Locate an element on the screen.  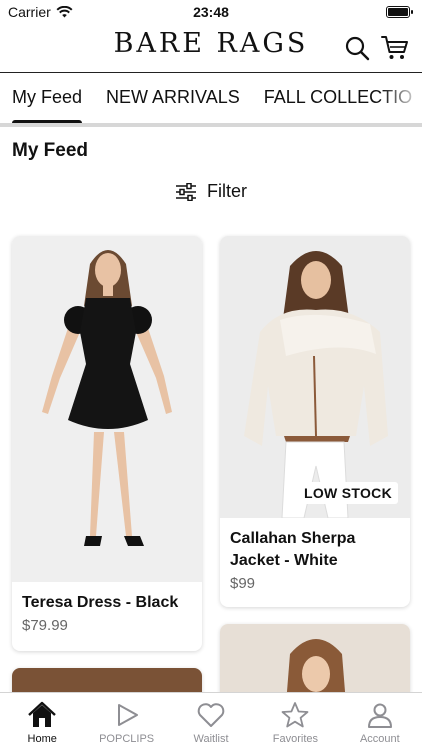
bottom-tab-bar: Home POPCLIPS Waitlist Favorites Account is located at coordinates (211, 721).